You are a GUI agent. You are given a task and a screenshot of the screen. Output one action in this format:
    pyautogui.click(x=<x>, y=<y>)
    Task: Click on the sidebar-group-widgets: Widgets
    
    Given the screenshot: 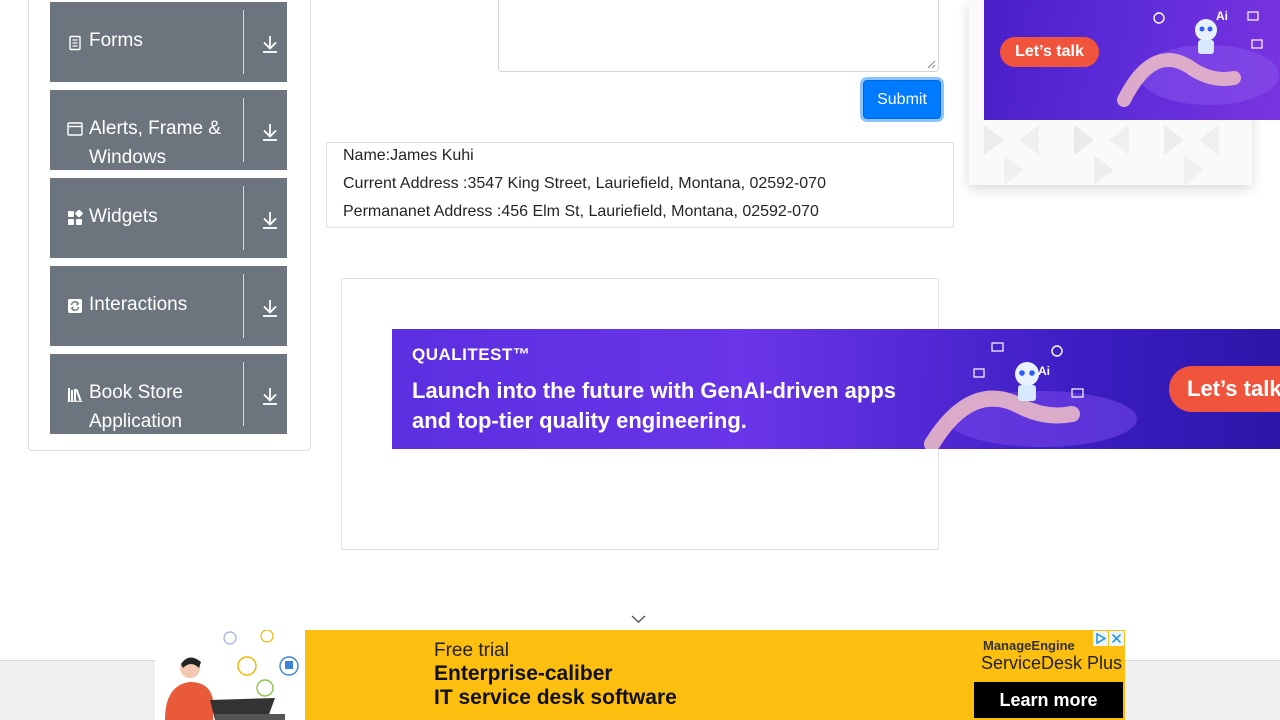 What is the action you would take?
    pyautogui.click(x=168, y=218)
    